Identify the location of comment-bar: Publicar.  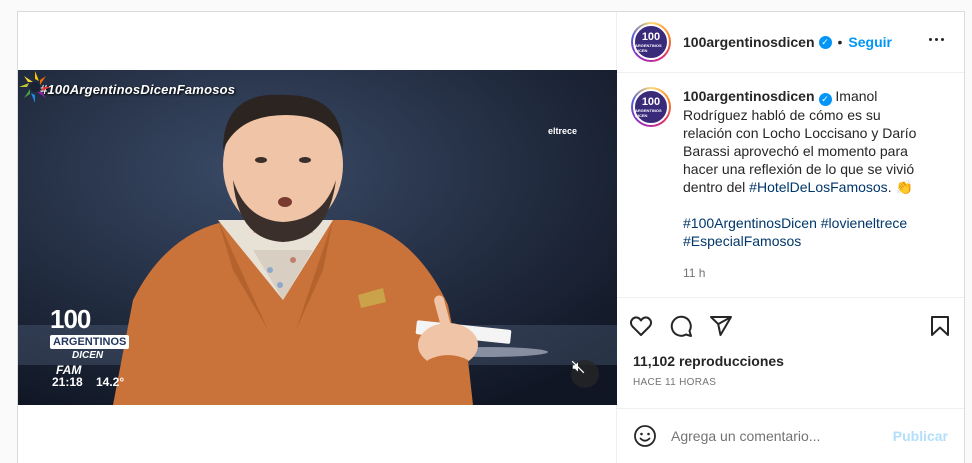
(790, 435).